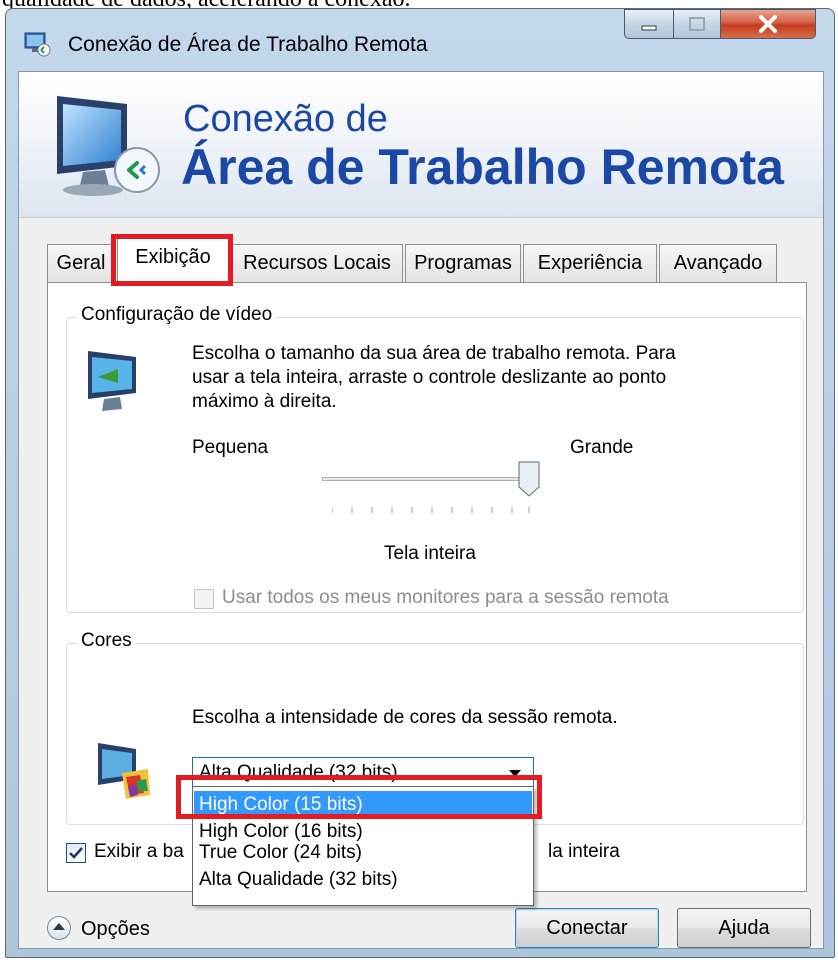 Image resolution: width=838 pixels, height=962 pixels. What do you see at coordinates (602, 447) in the screenshot?
I see `slider-max-label: Grande` at bounding box center [602, 447].